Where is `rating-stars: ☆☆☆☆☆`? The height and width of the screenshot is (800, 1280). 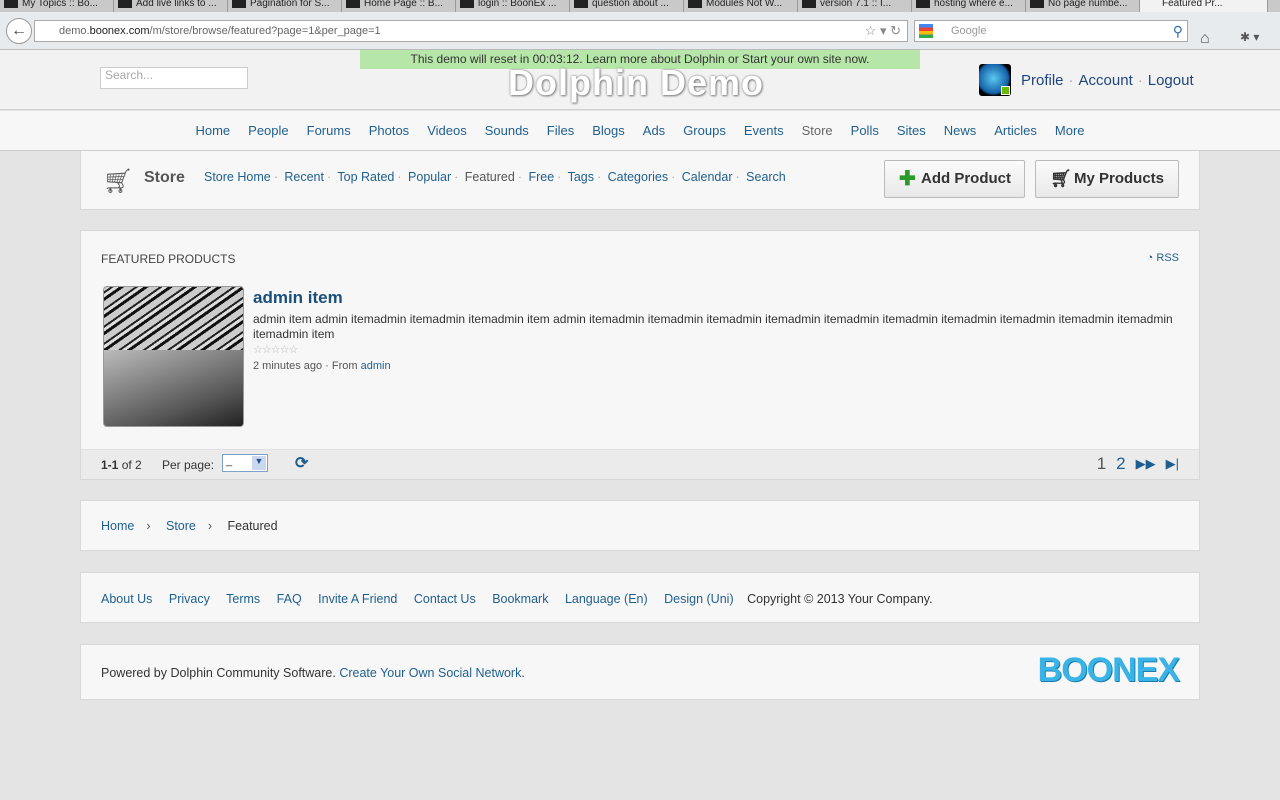
rating-stars: ☆☆☆☆☆ is located at coordinates (275, 349).